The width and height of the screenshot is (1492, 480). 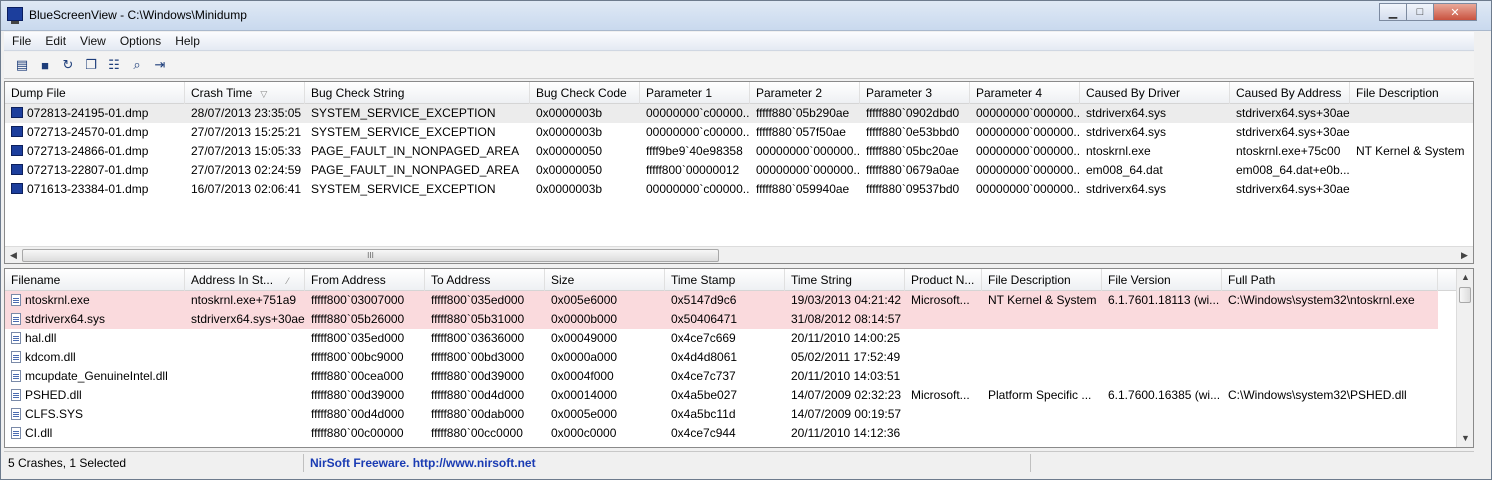 I want to click on cell-text: fffff880`00d4d000, so click(x=478, y=395).